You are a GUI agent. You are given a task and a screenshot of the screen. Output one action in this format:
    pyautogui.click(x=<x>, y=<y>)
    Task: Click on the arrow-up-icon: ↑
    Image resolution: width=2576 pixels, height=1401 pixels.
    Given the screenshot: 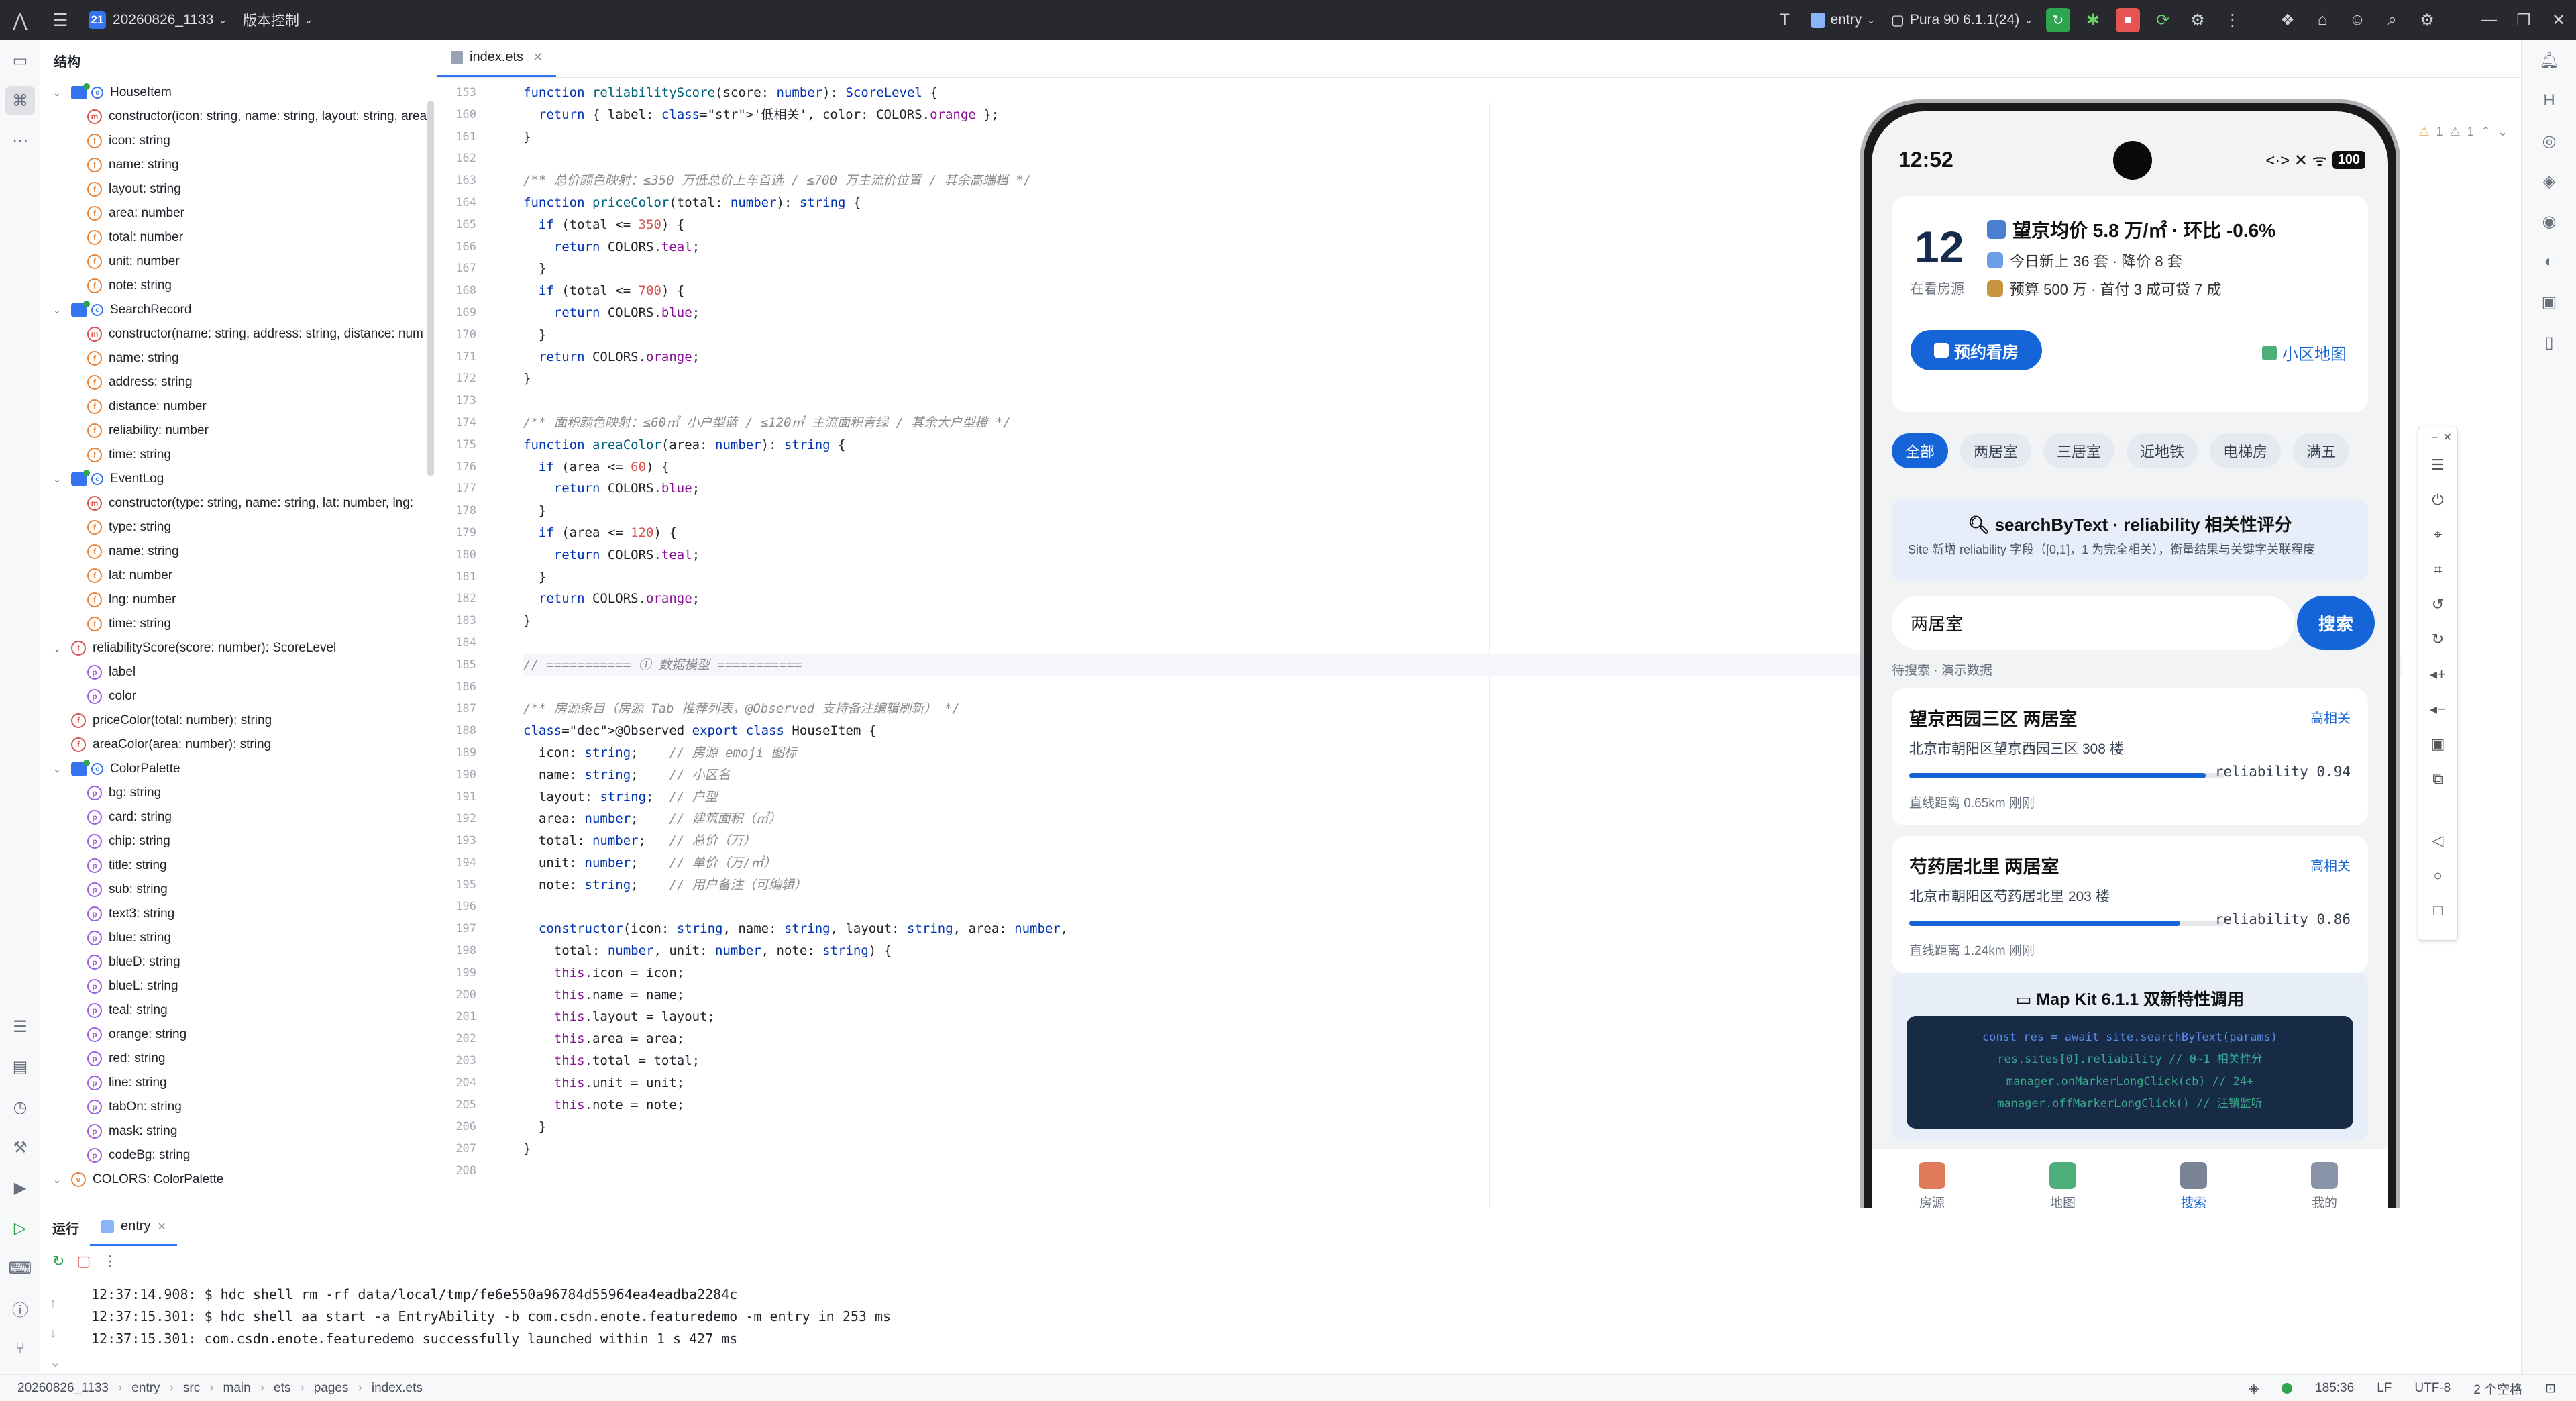 What is the action you would take?
    pyautogui.click(x=55, y=1303)
    